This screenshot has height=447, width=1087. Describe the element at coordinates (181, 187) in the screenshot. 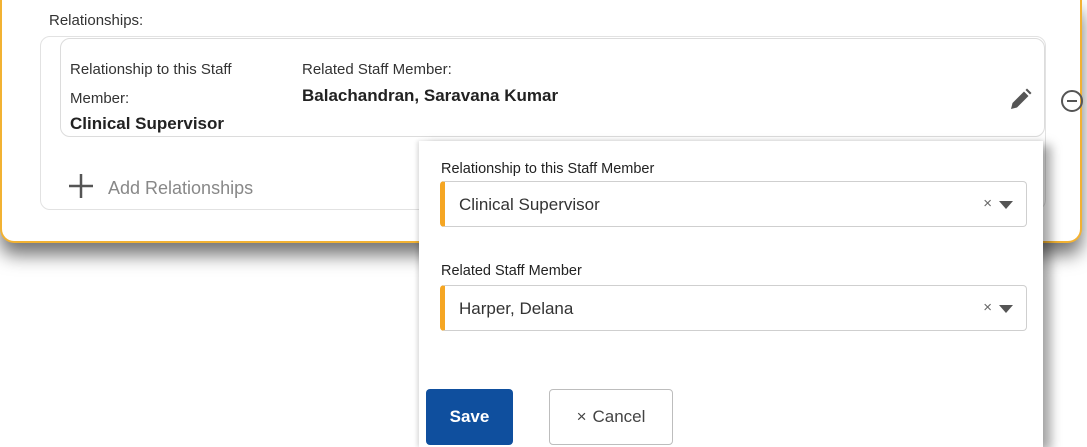

I see `add-relationships-label: Add Relationships` at that location.